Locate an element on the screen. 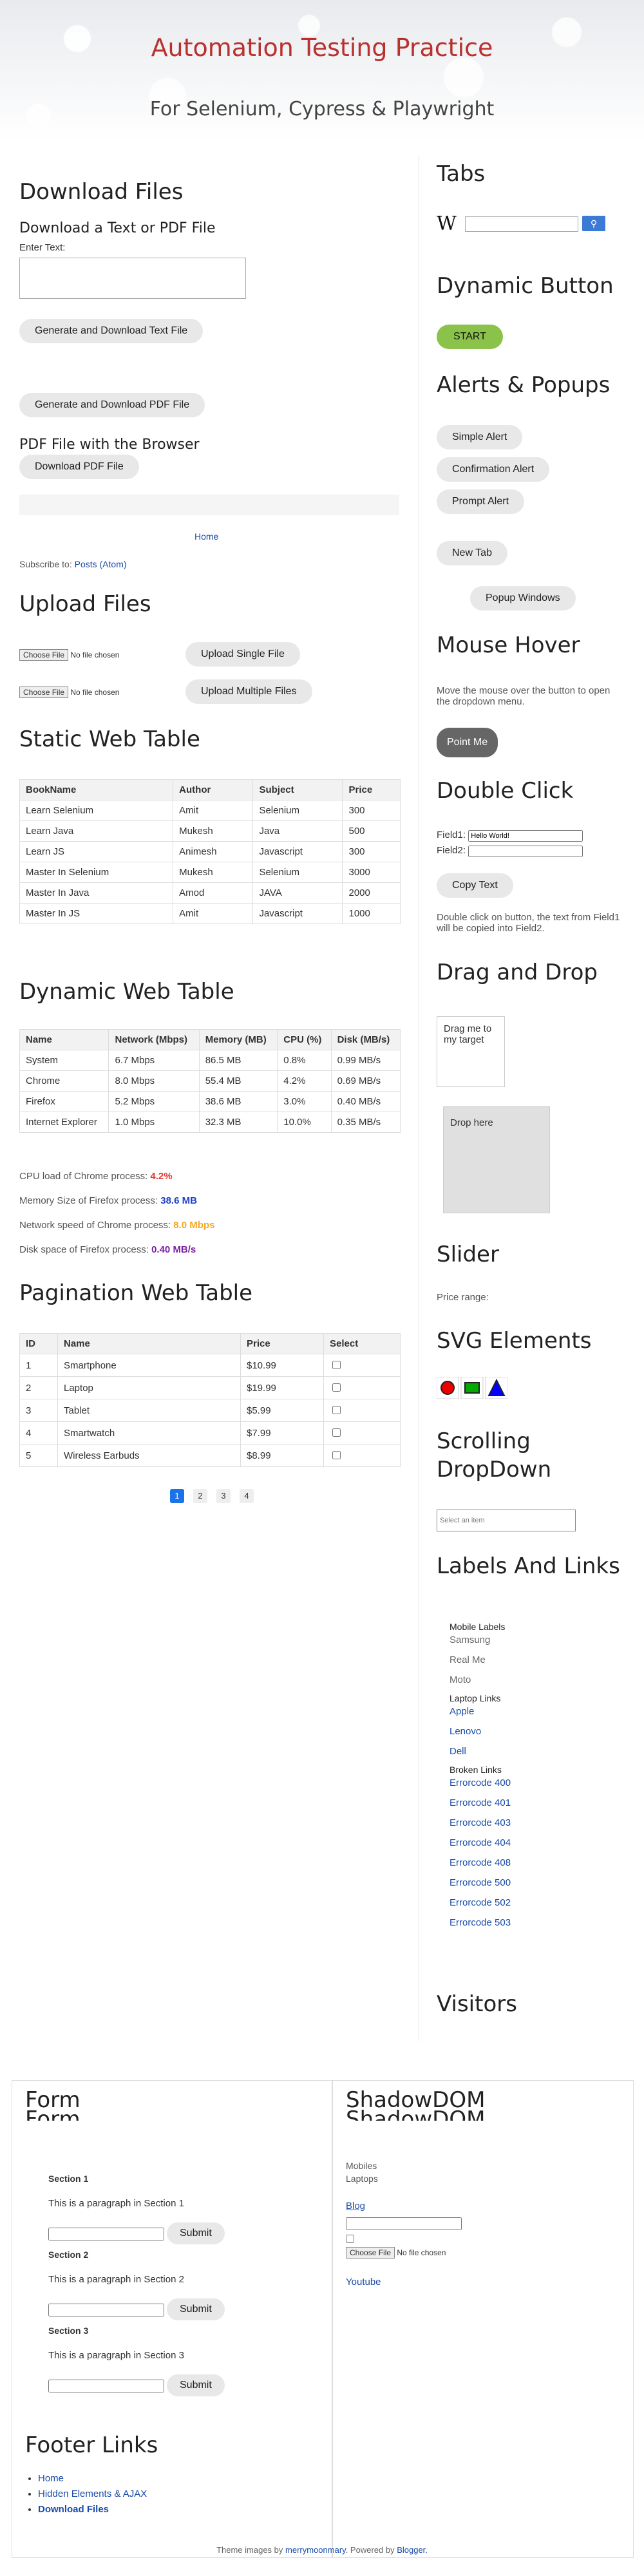  shadow-file-input: Choose File No file chosen is located at coordinates (396, 2253).